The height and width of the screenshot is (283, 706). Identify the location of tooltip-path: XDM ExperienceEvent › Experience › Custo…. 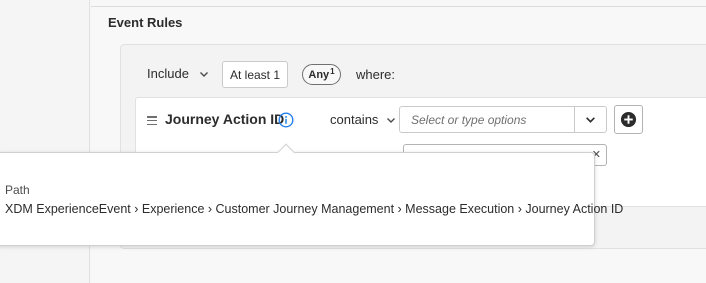
(314, 209).